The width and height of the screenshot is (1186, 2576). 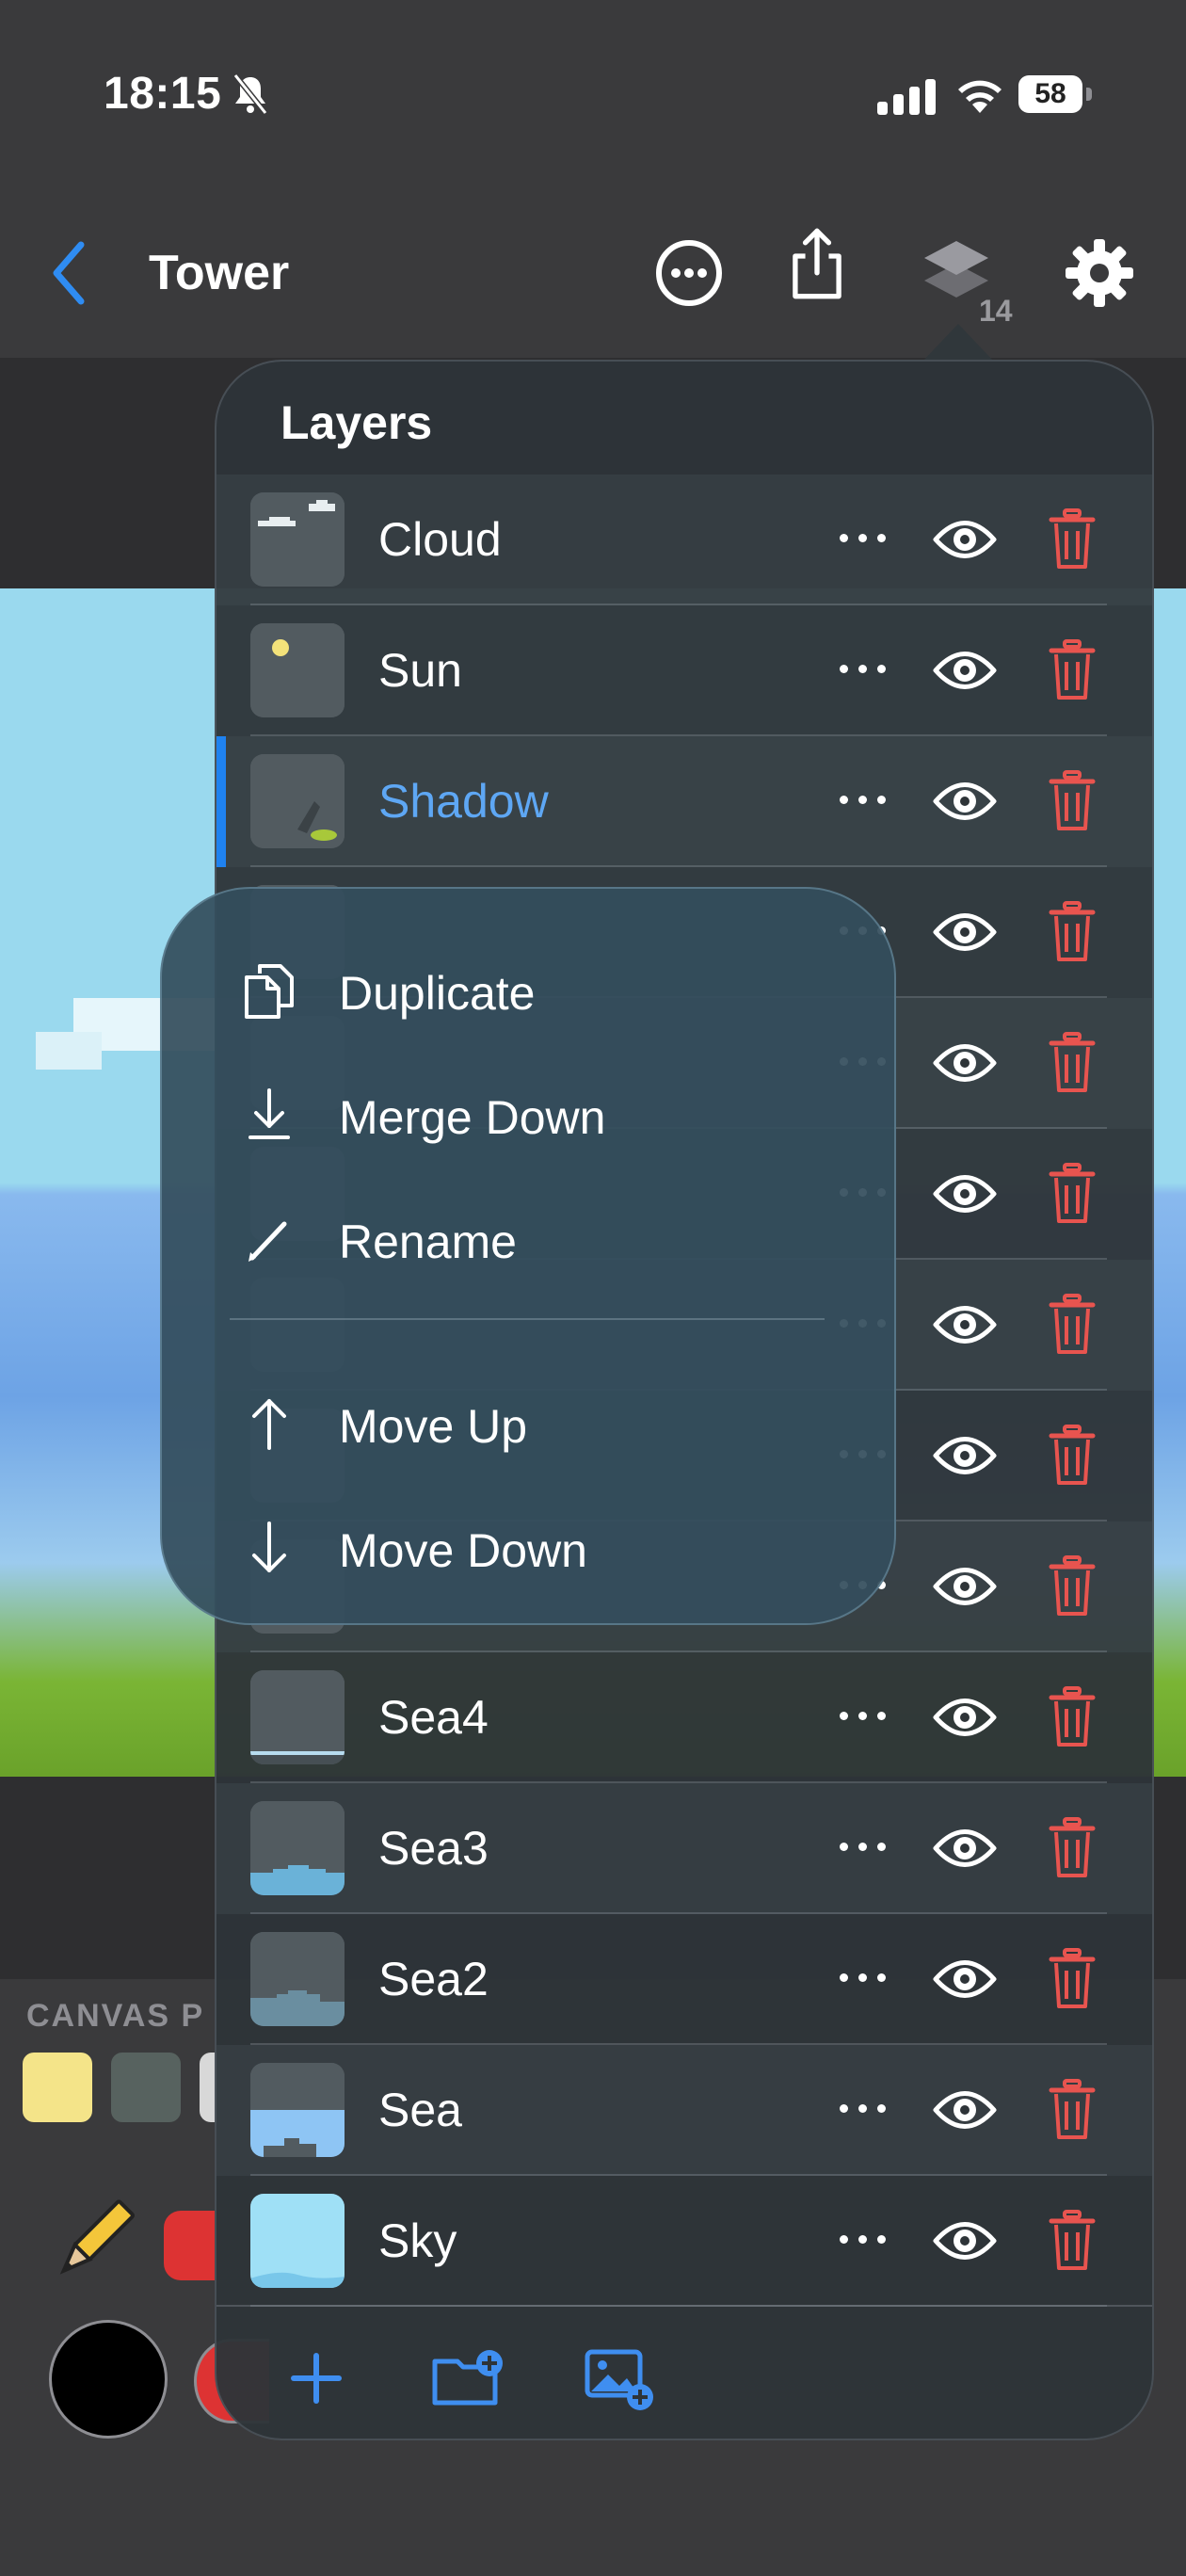 What do you see at coordinates (472, 1117) in the screenshot?
I see `menu-item-label: Merge Down` at bounding box center [472, 1117].